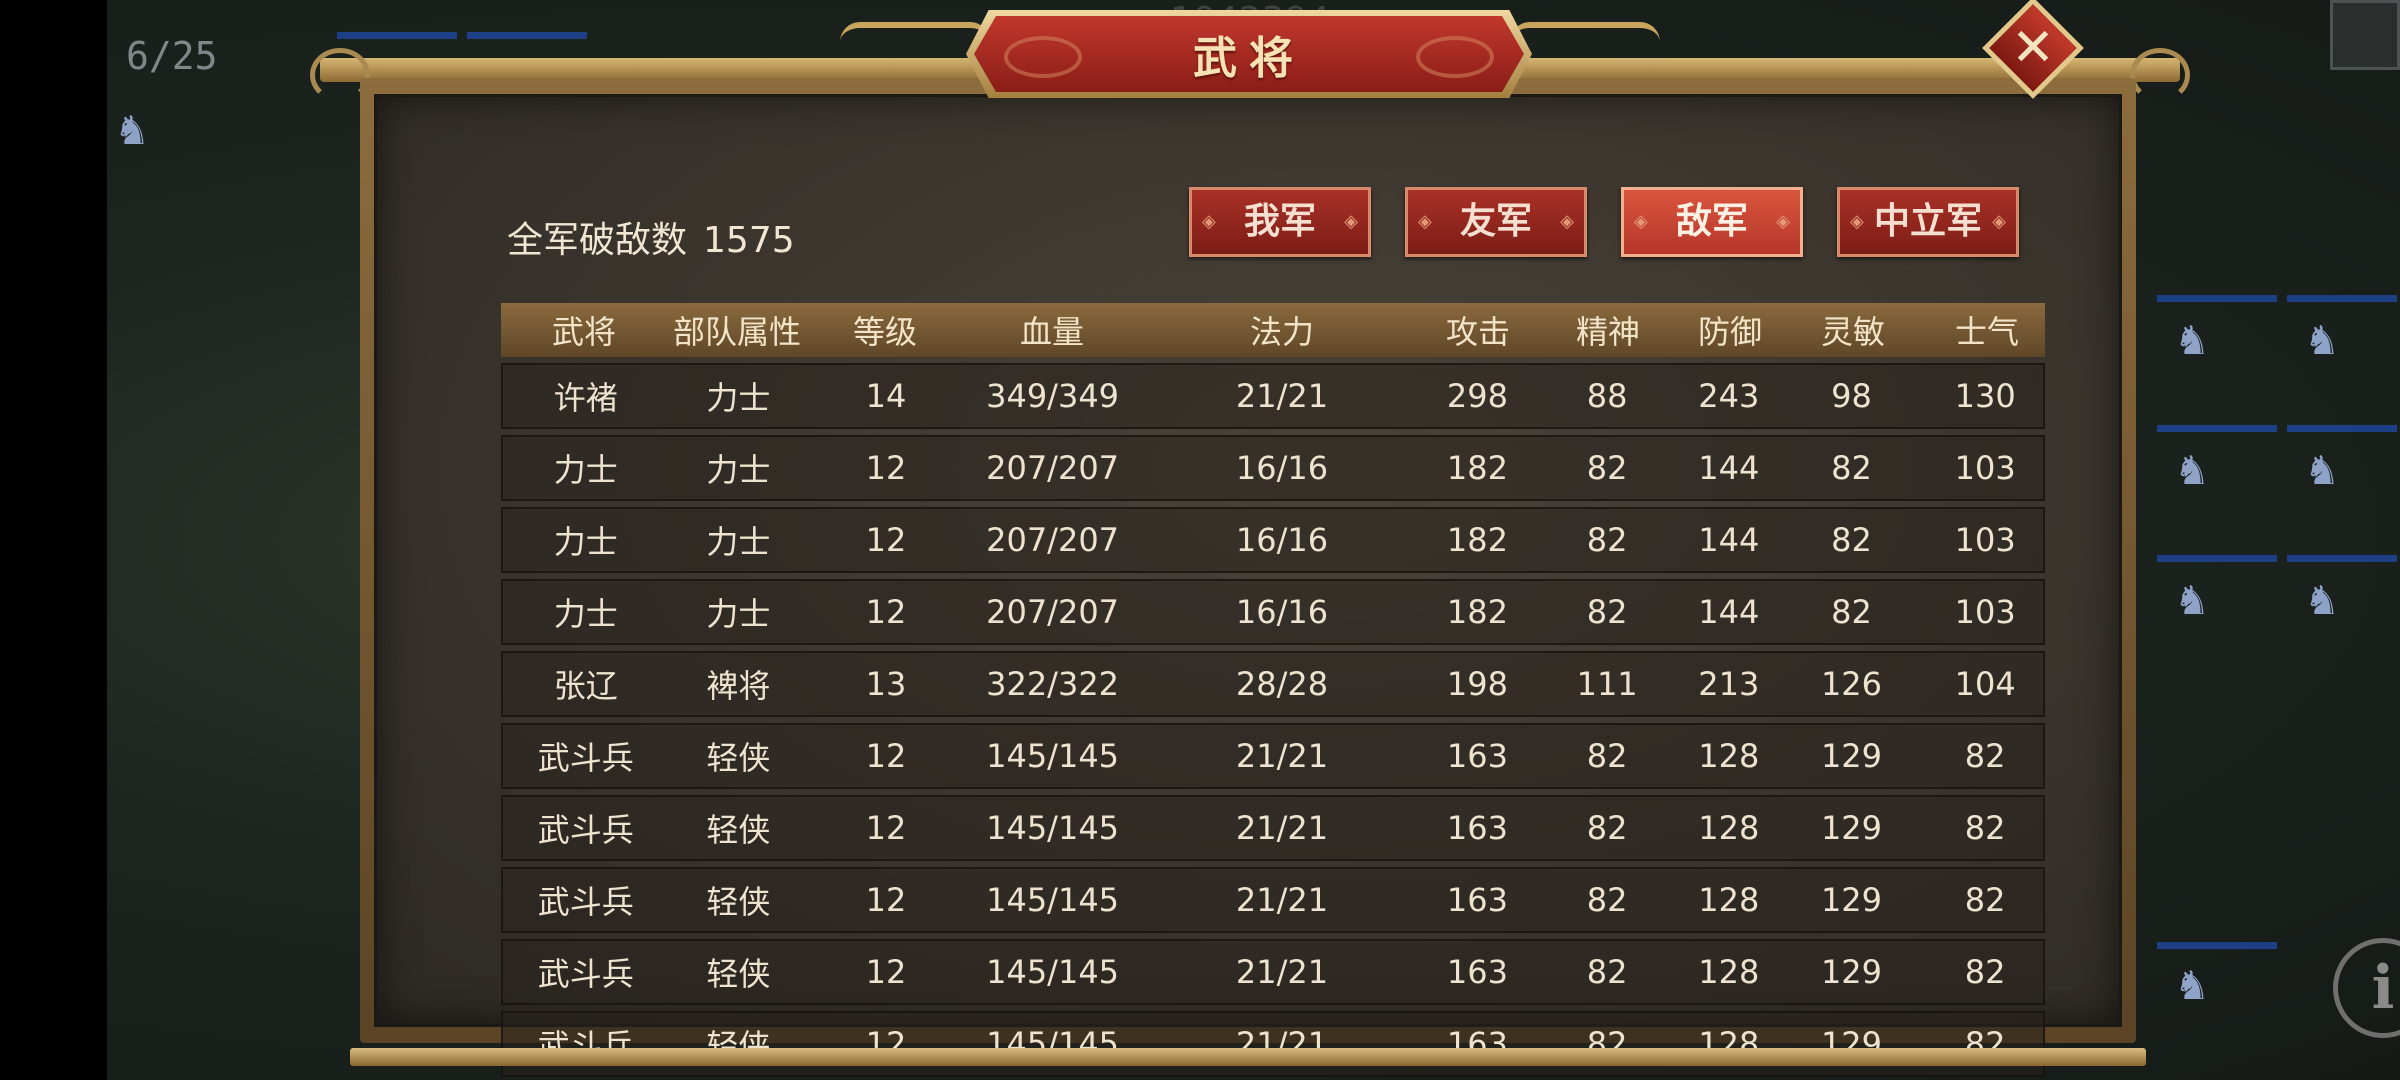 The width and height of the screenshot is (2400, 1080). What do you see at coordinates (1477, 396) in the screenshot?
I see `table-cell: 298` at bounding box center [1477, 396].